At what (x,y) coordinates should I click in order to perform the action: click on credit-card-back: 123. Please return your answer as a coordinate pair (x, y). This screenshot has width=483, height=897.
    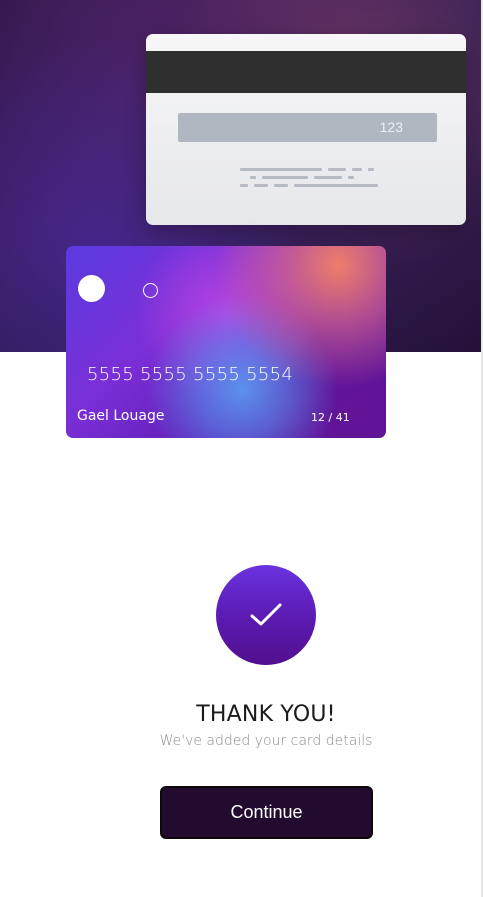
    Looking at the image, I should click on (306, 129).